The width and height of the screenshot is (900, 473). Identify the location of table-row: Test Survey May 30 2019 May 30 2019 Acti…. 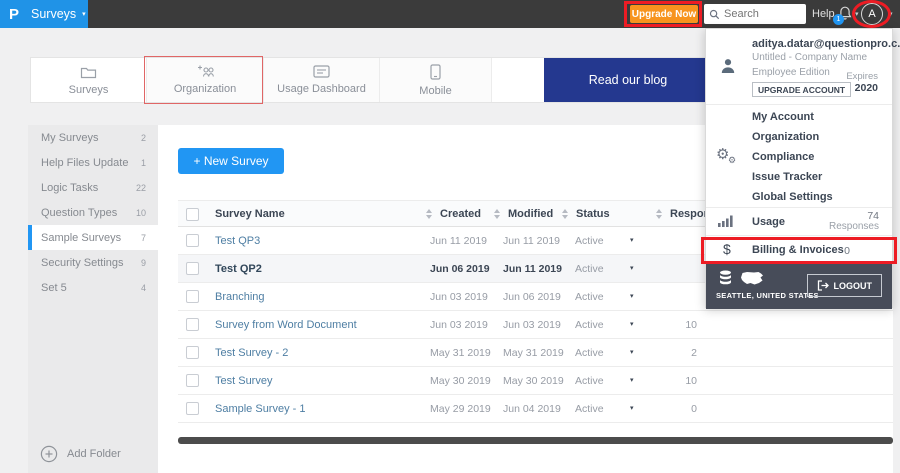
(535, 381).